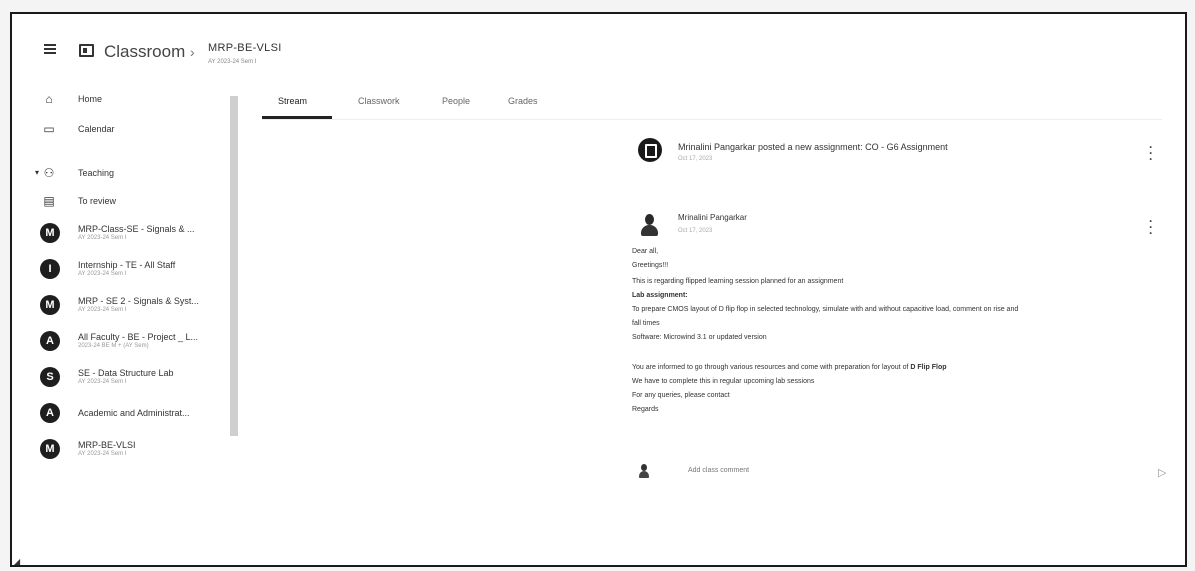 Image resolution: width=1195 pixels, height=571 pixels. What do you see at coordinates (712, 217) in the screenshot?
I see `post-author: Mrinalini Pangarkar` at bounding box center [712, 217].